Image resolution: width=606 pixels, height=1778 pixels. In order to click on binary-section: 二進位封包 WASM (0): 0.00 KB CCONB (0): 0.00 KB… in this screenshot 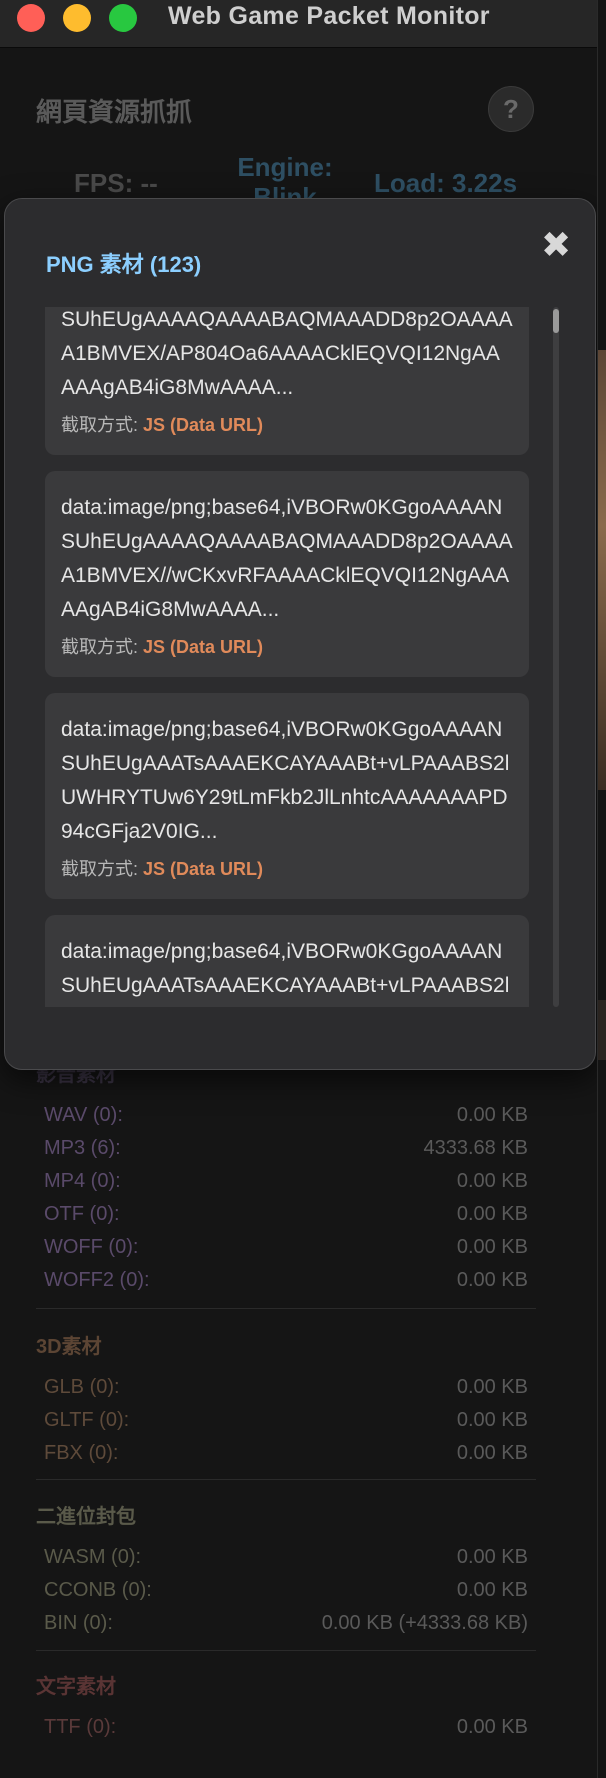, I will do `click(286, 1570)`.